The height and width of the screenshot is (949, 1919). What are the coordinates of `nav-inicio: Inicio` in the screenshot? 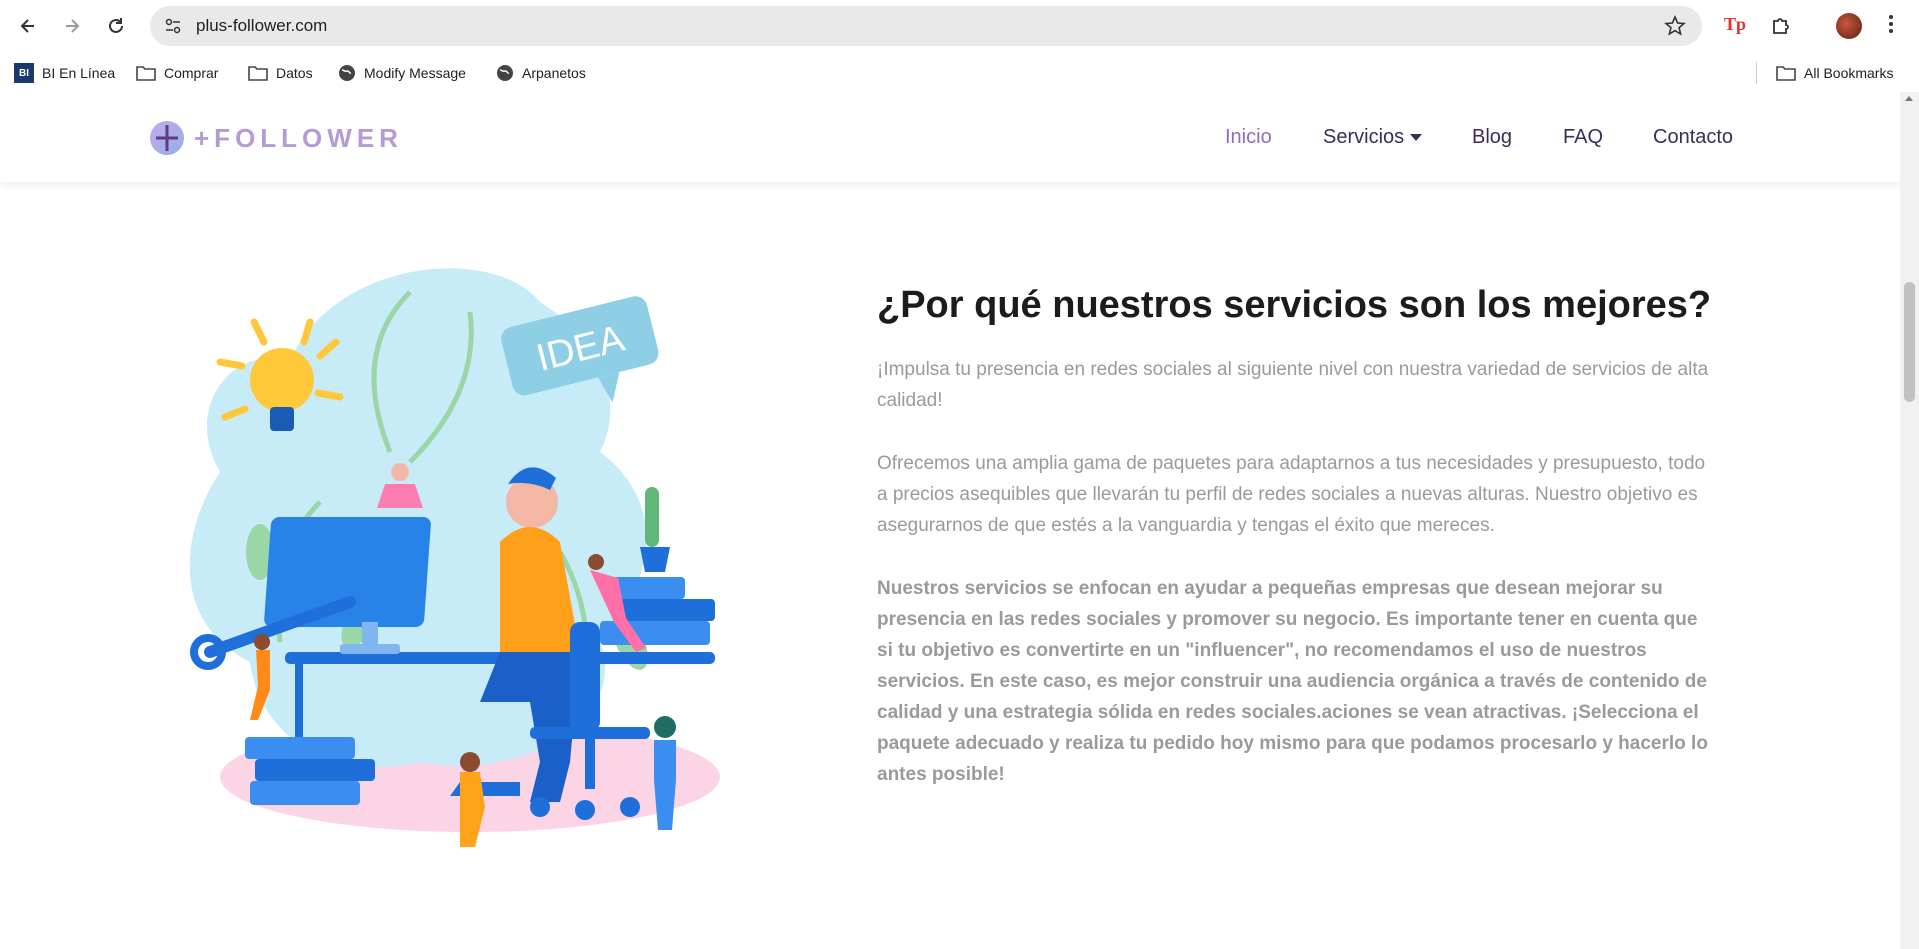 It's located at (1248, 137).